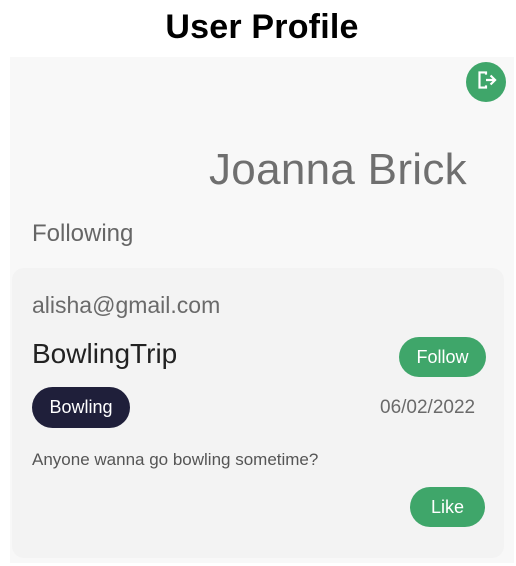 The height and width of the screenshot is (566, 516). I want to click on post-author-email: alisha@gmail.com, so click(126, 305).